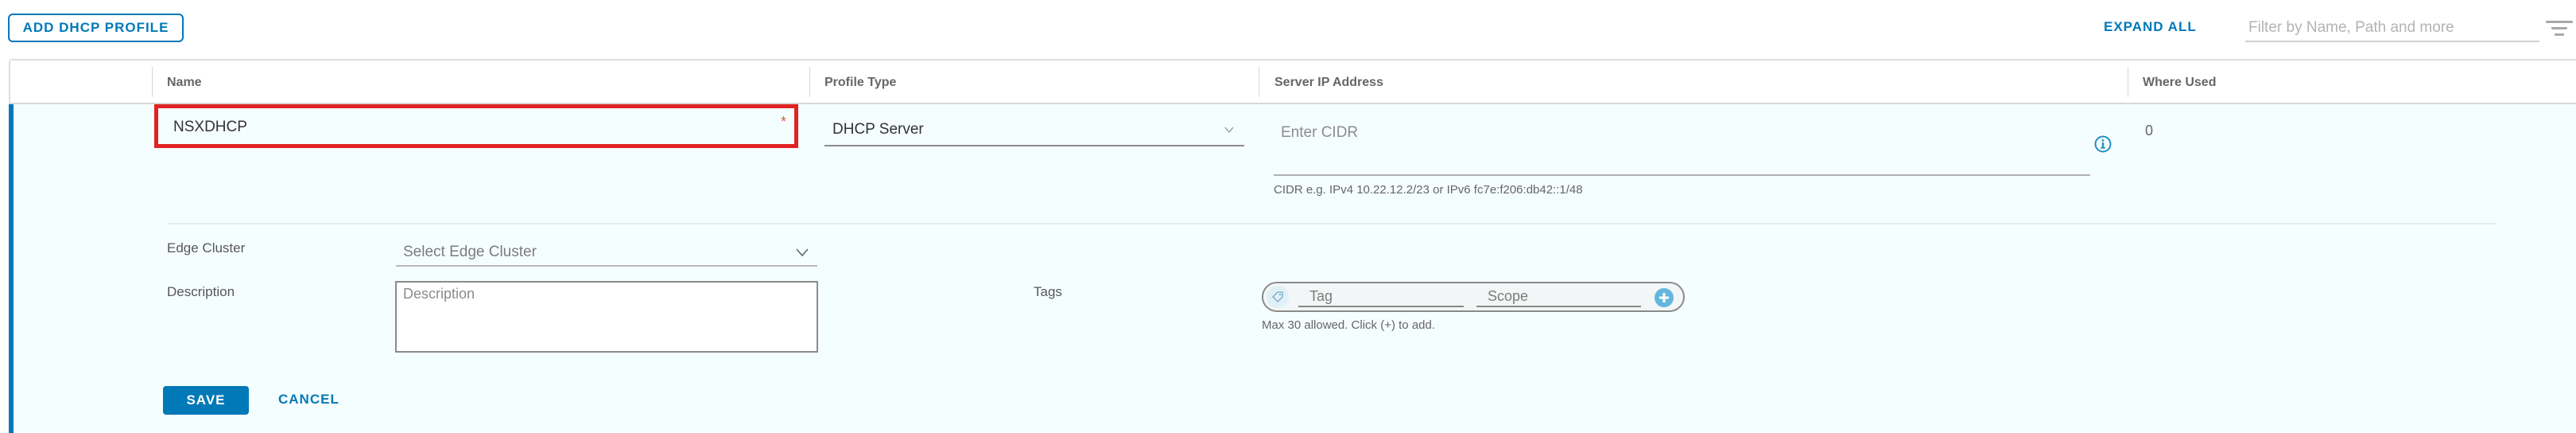  I want to click on tags-hint: Max 30 allowed. Click (+) to add., so click(1349, 325).